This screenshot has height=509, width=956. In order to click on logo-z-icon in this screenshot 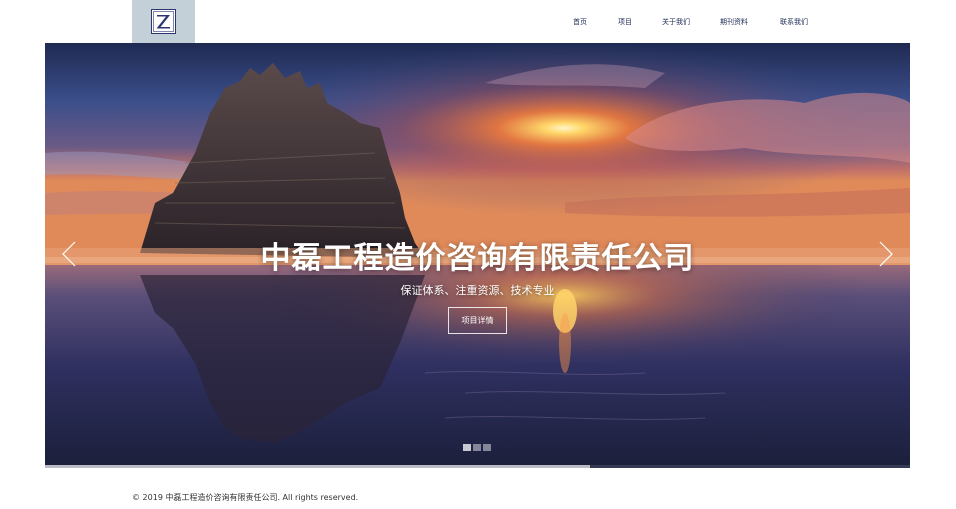, I will do `click(163, 21)`.